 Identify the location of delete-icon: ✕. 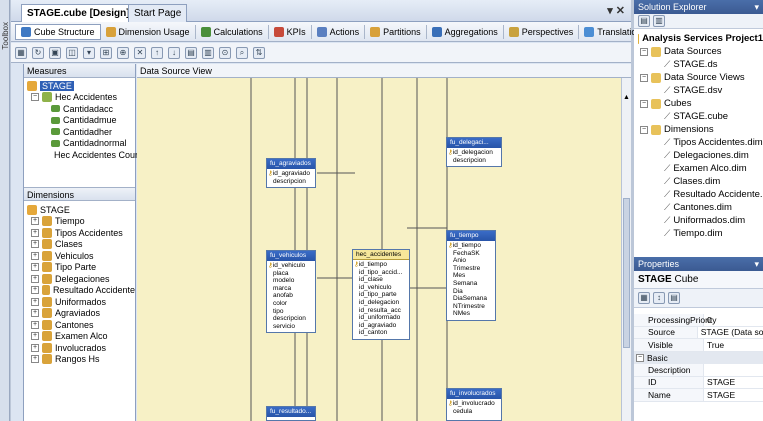
(140, 52).